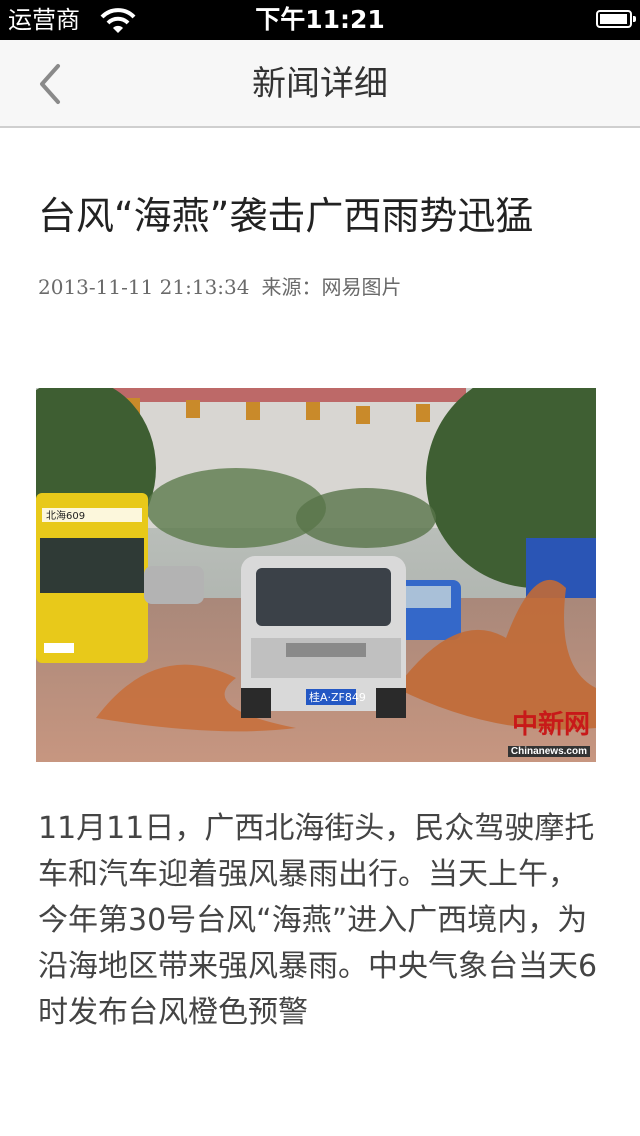 The width and height of the screenshot is (640, 1136). Describe the element at coordinates (331, 287) in the screenshot. I see `article-source: 来源：网易图片` at that location.